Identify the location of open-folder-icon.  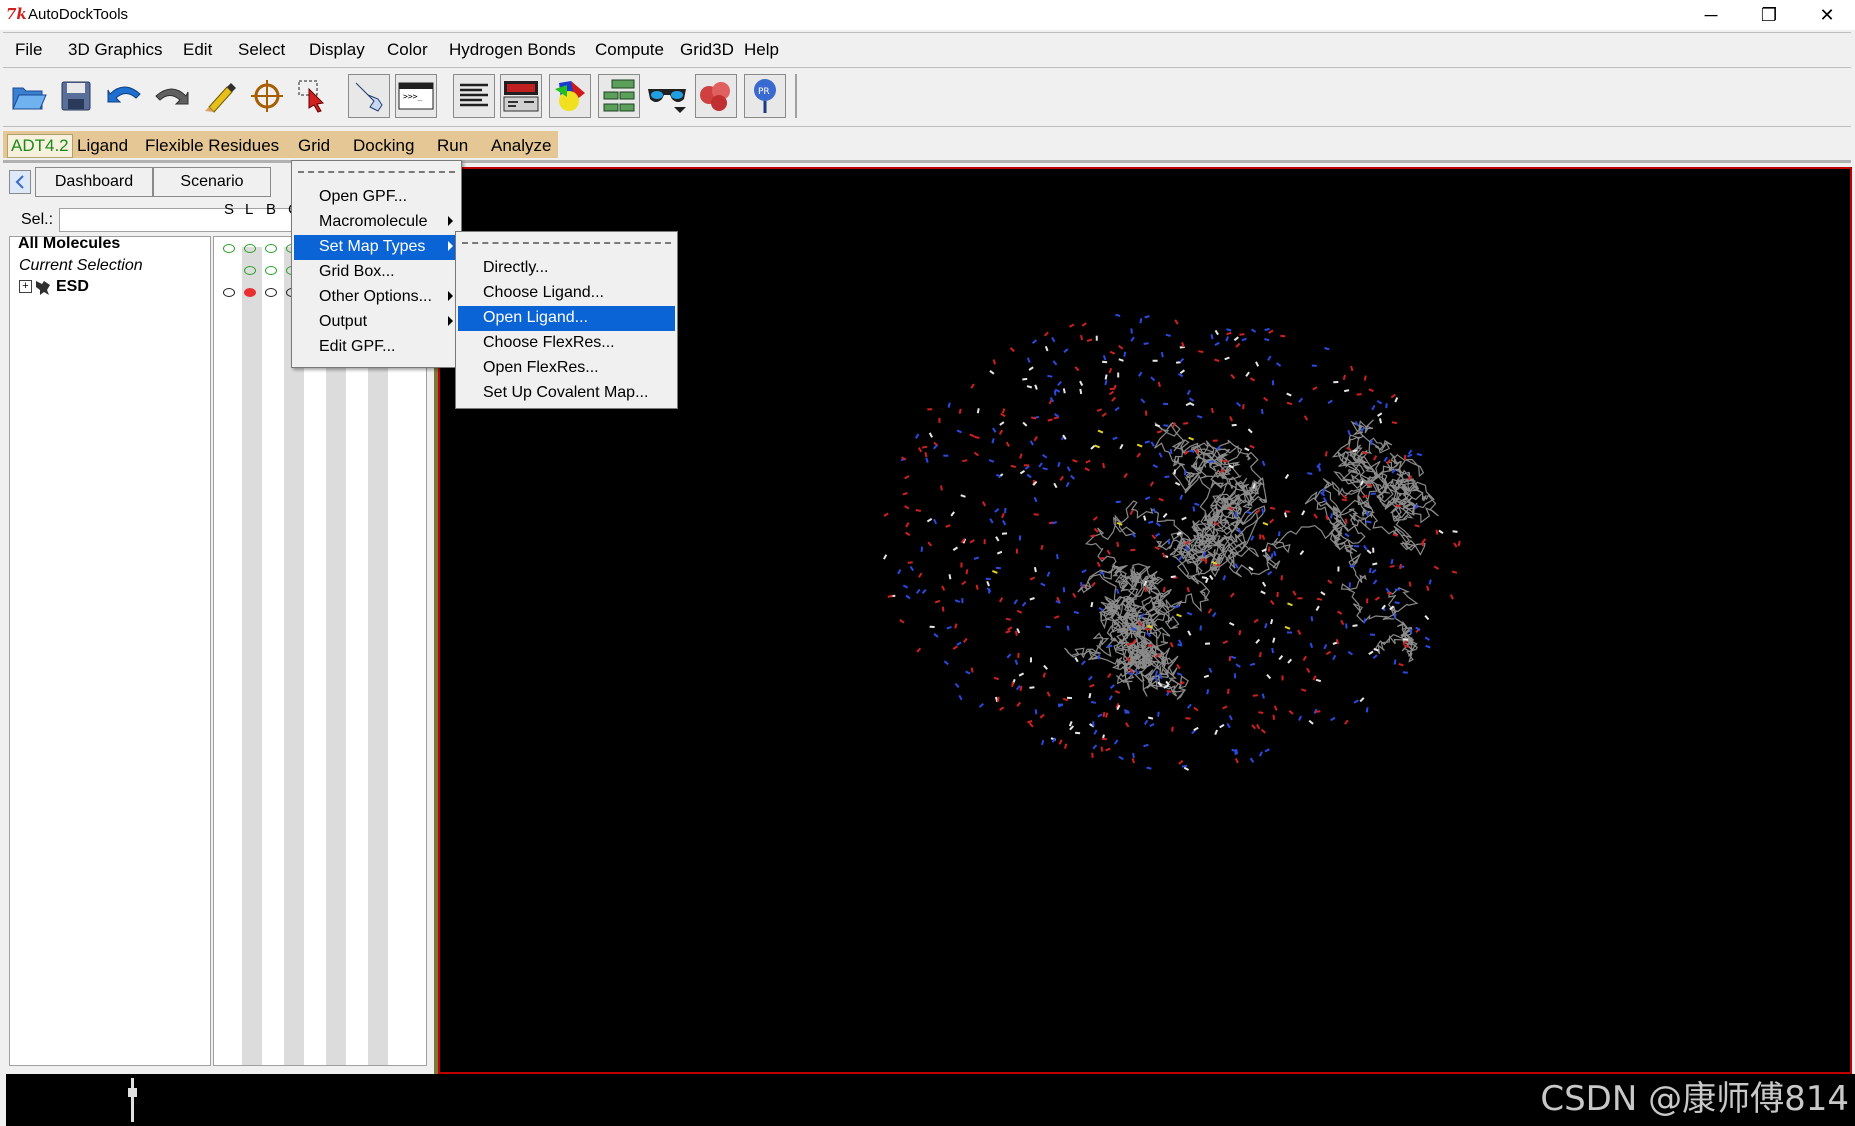
(29, 96).